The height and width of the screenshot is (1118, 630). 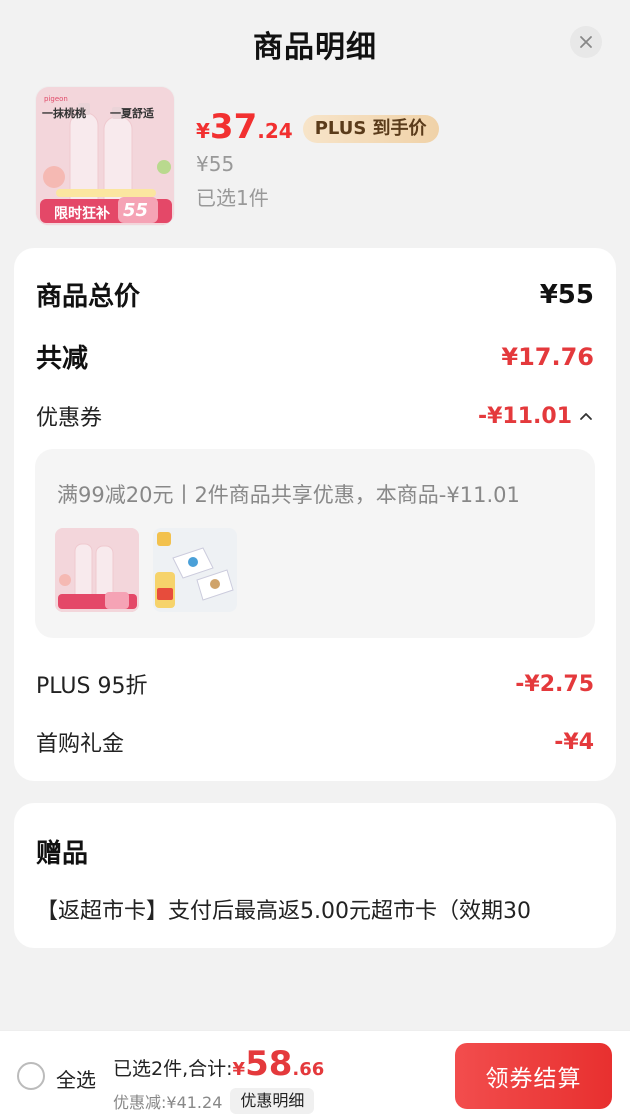 I want to click on reduce-value: ¥17.76, so click(x=547, y=356).